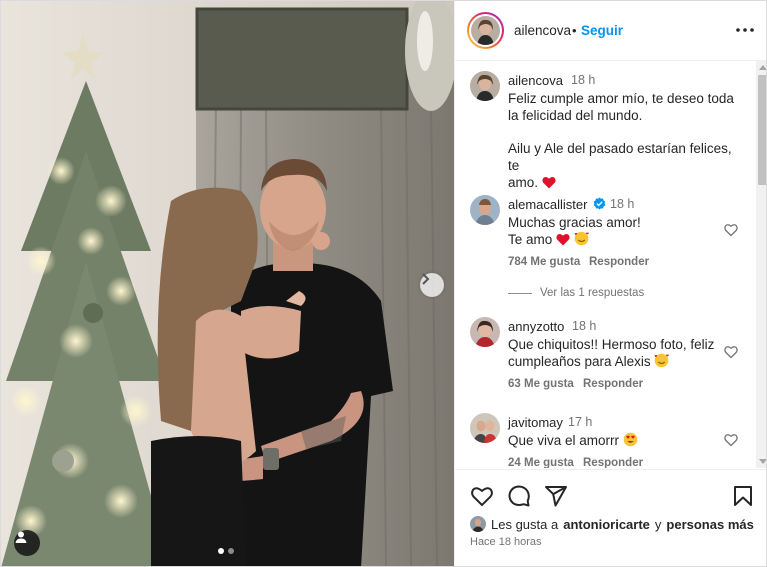  What do you see at coordinates (592, 293) in the screenshot?
I see `view-replies-label: Ver las 1 respuestas` at bounding box center [592, 293].